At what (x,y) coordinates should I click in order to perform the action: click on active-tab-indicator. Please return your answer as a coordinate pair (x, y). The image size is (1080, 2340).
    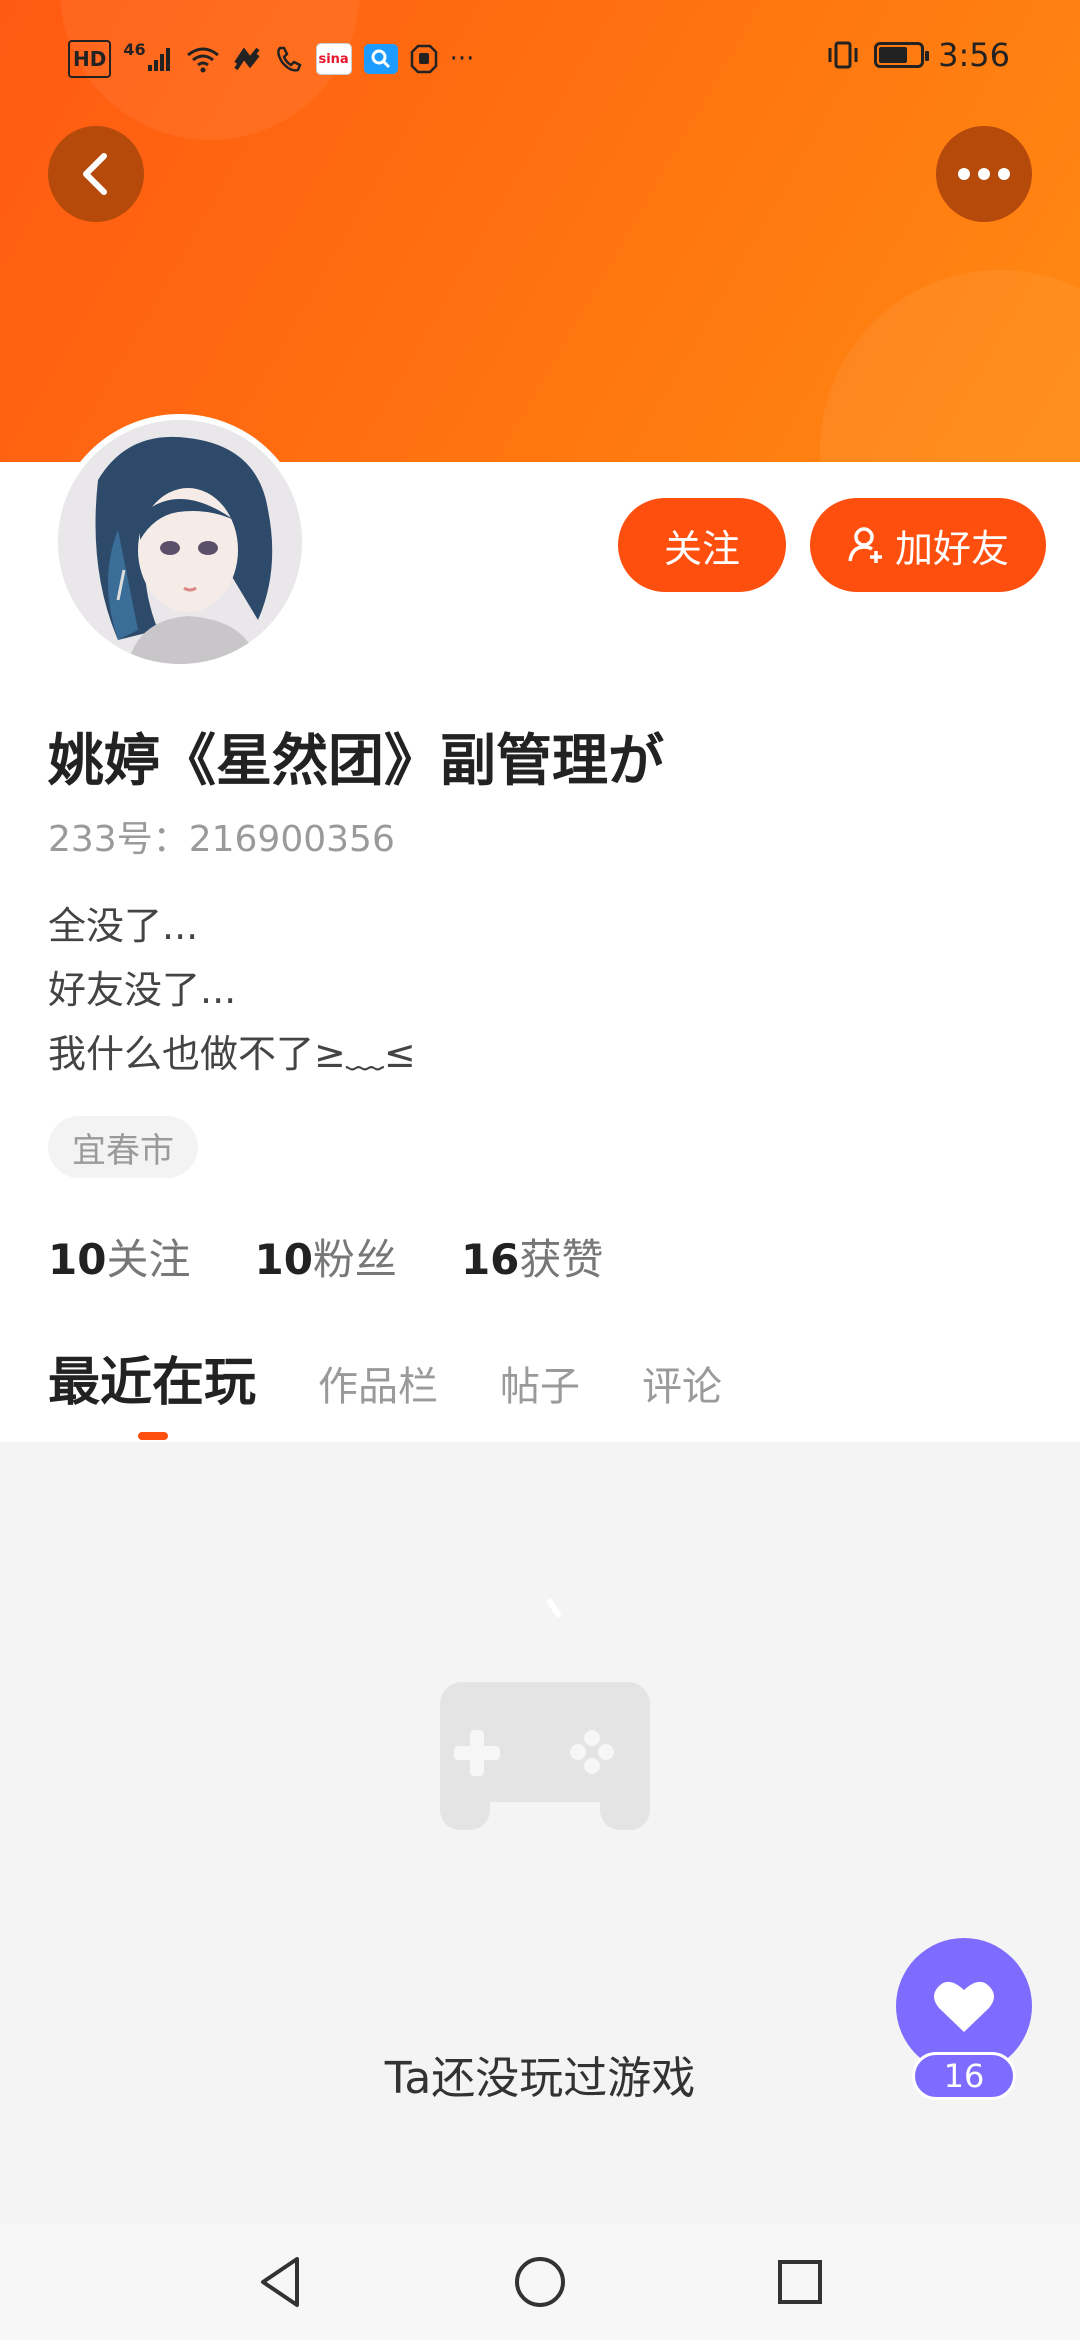
    Looking at the image, I should click on (153, 1436).